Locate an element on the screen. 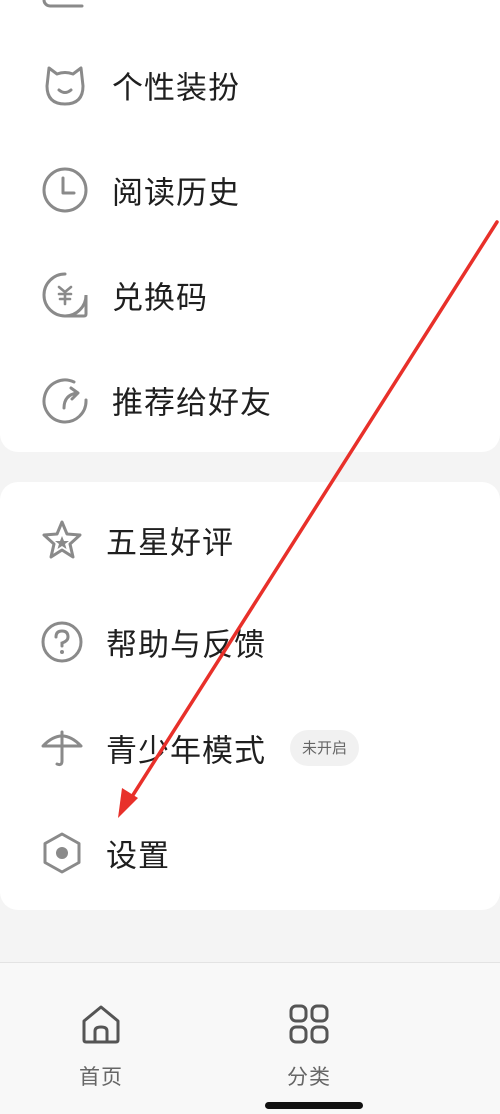  bottom-navigation-bar: 首页 分类 is located at coordinates (250, 1038).